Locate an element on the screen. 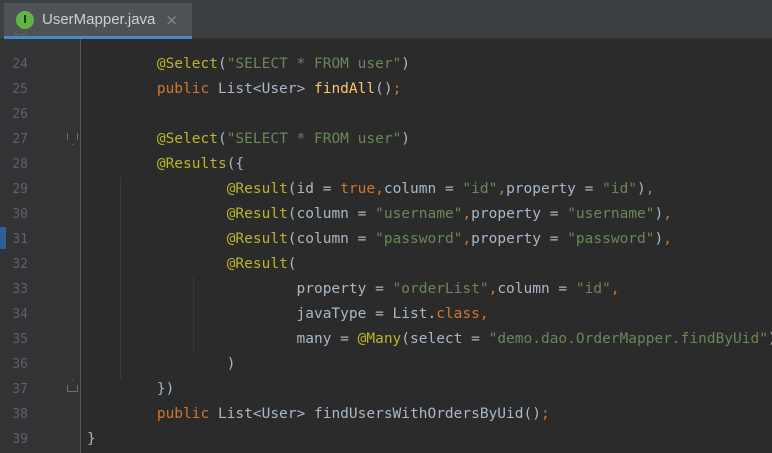  code-line: 33 property = "orderList",column = "id", is located at coordinates (386, 289).